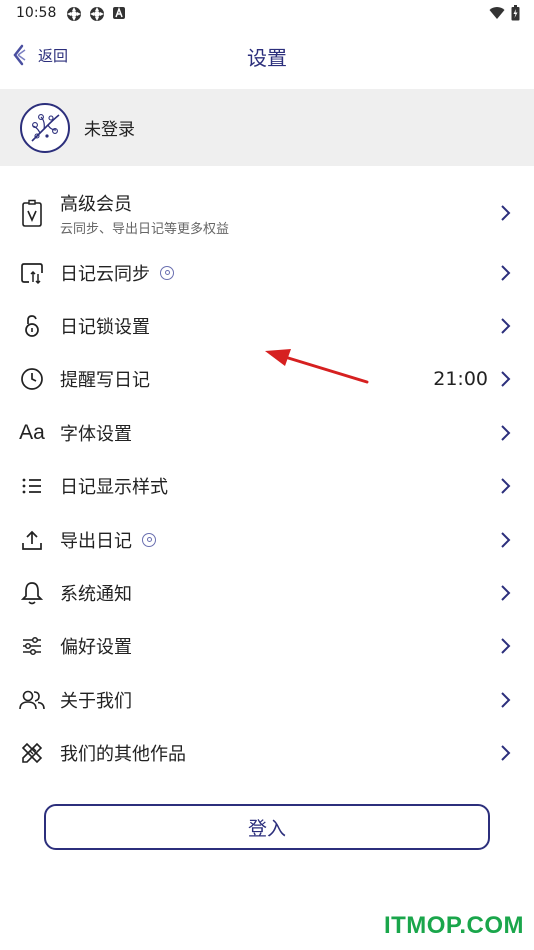 Image resolution: width=534 pixels, height=950 pixels. Describe the element at coordinates (267, 827) in the screenshot. I see `login-button: 登入` at that location.